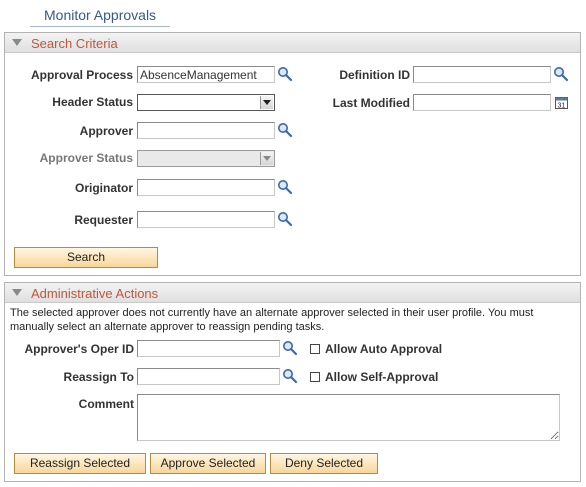  Describe the element at coordinates (292, 293) in the screenshot. I see `administrative-actions-header: Administrative Actions` at that location.